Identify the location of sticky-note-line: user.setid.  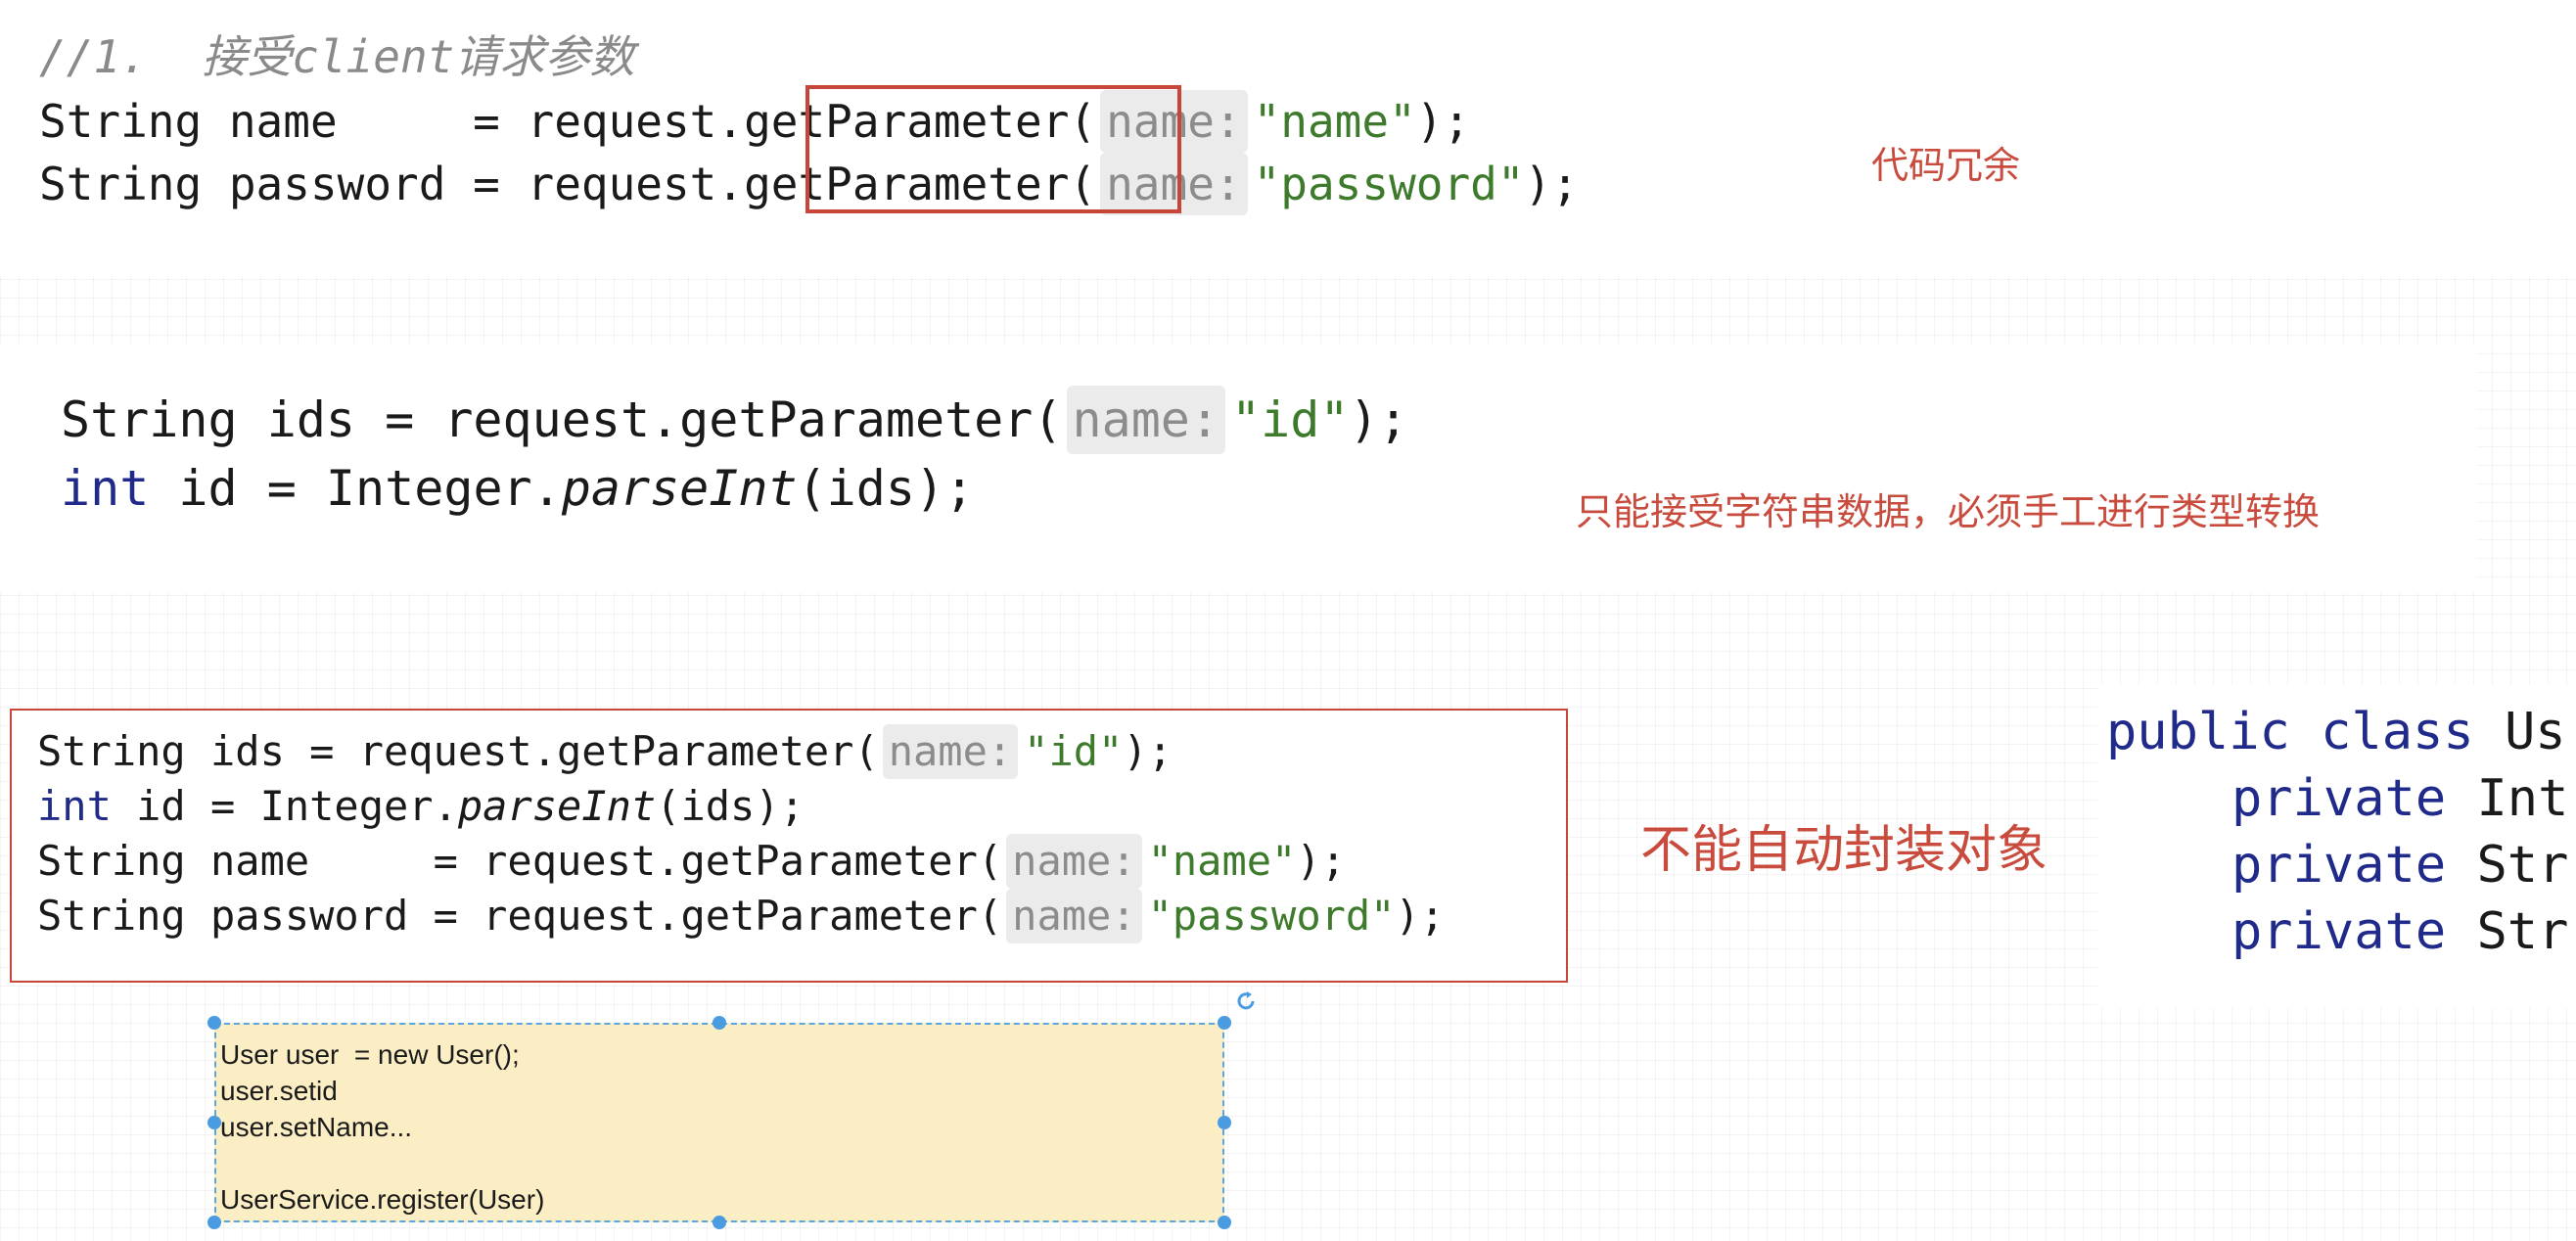
(279, 1091).